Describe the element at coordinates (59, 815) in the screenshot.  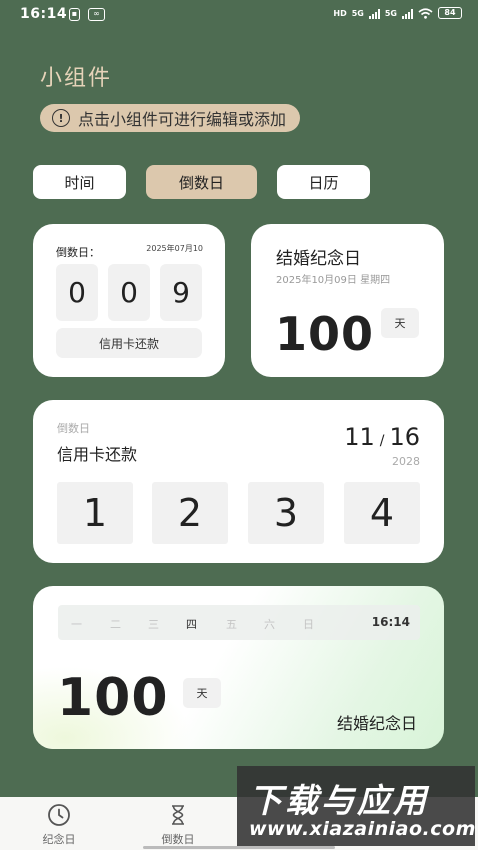
I see `clock-icon` at that location.